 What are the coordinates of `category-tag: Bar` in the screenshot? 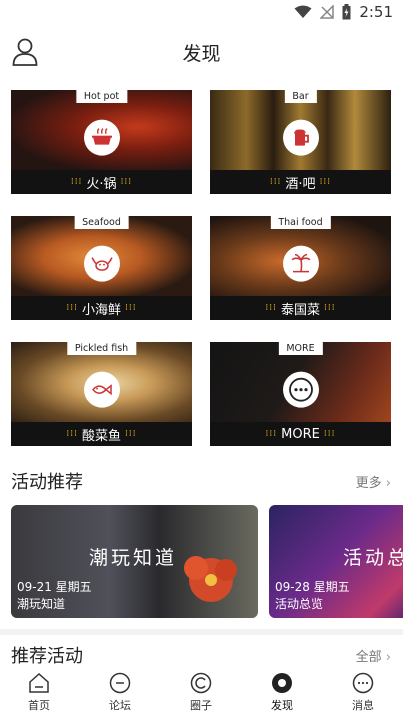 It's located at (300, 96).